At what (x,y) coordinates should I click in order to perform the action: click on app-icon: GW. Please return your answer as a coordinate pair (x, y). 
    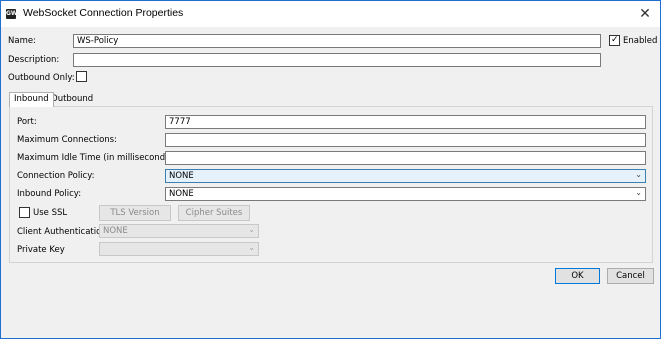
    Looking at the image, I should click on (12, 14).